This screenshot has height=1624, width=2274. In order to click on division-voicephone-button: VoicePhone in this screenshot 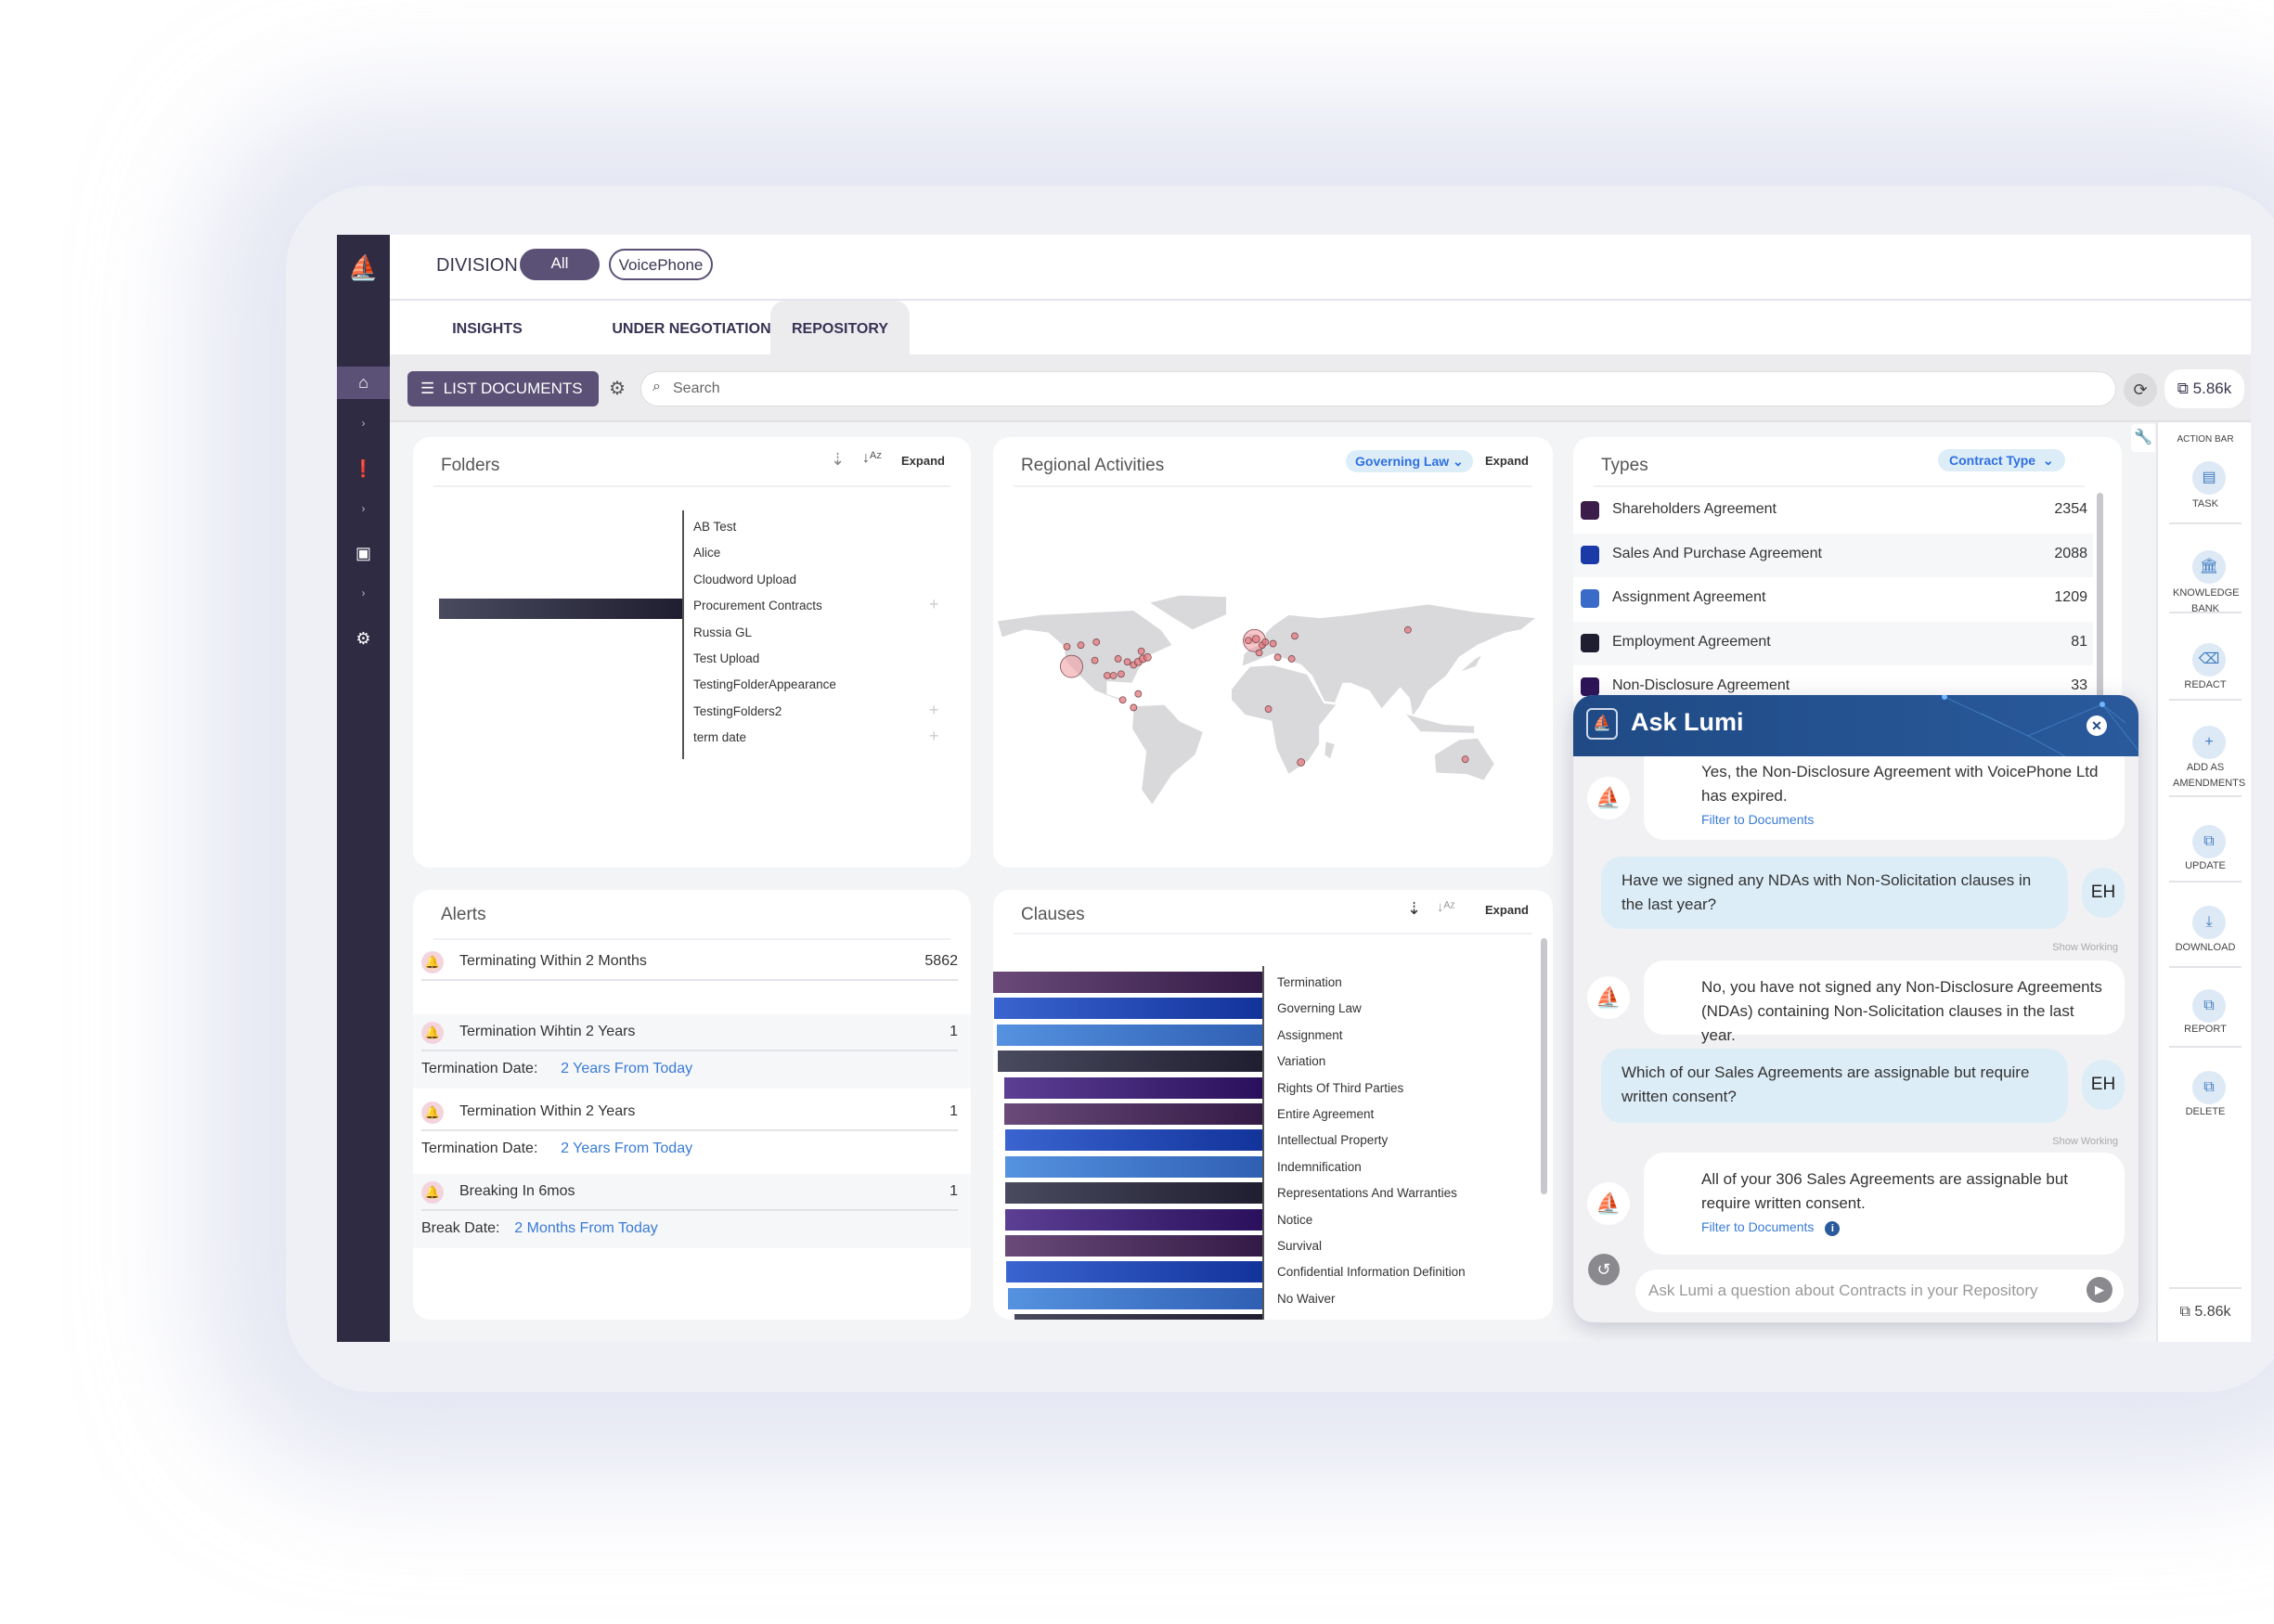, I will do `click(661, 265)`.